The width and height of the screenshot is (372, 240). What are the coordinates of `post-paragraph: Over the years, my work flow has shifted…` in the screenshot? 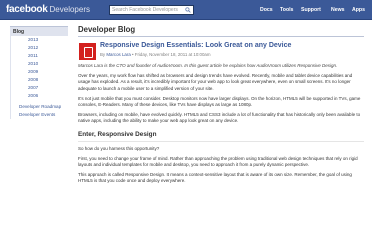 It's located at (215, 82).